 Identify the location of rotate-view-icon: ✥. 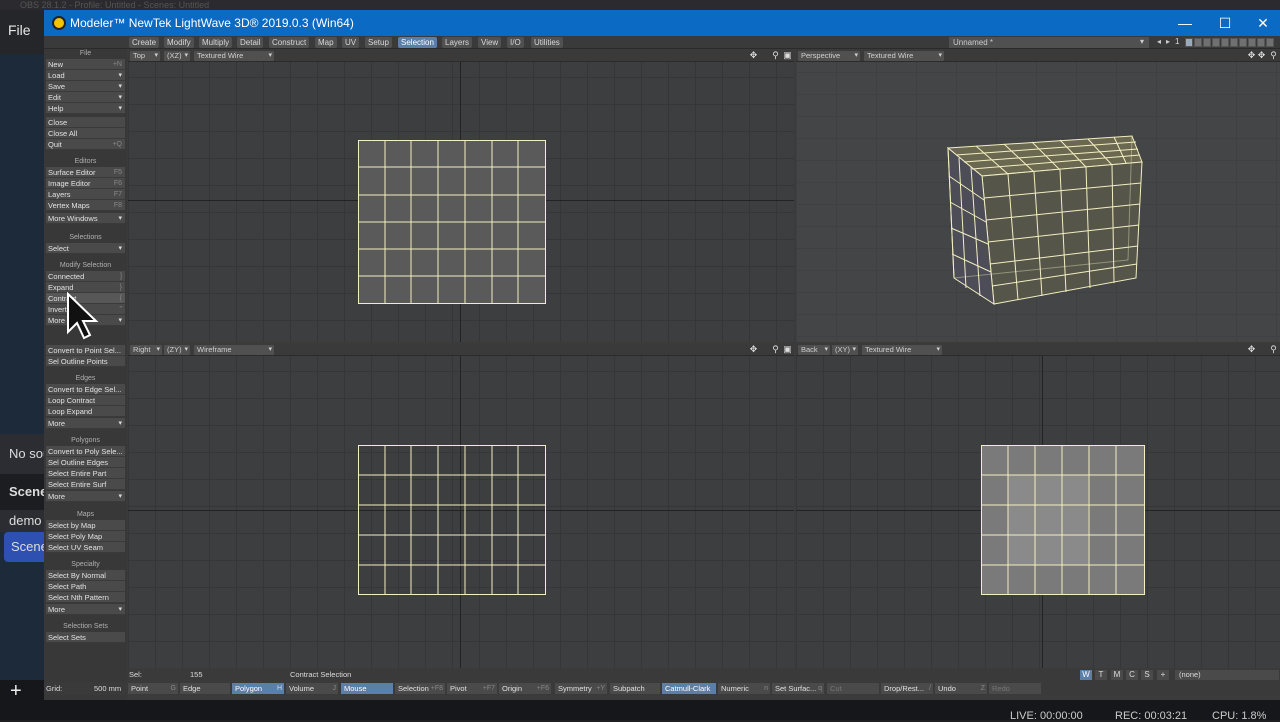
(1261, 55).